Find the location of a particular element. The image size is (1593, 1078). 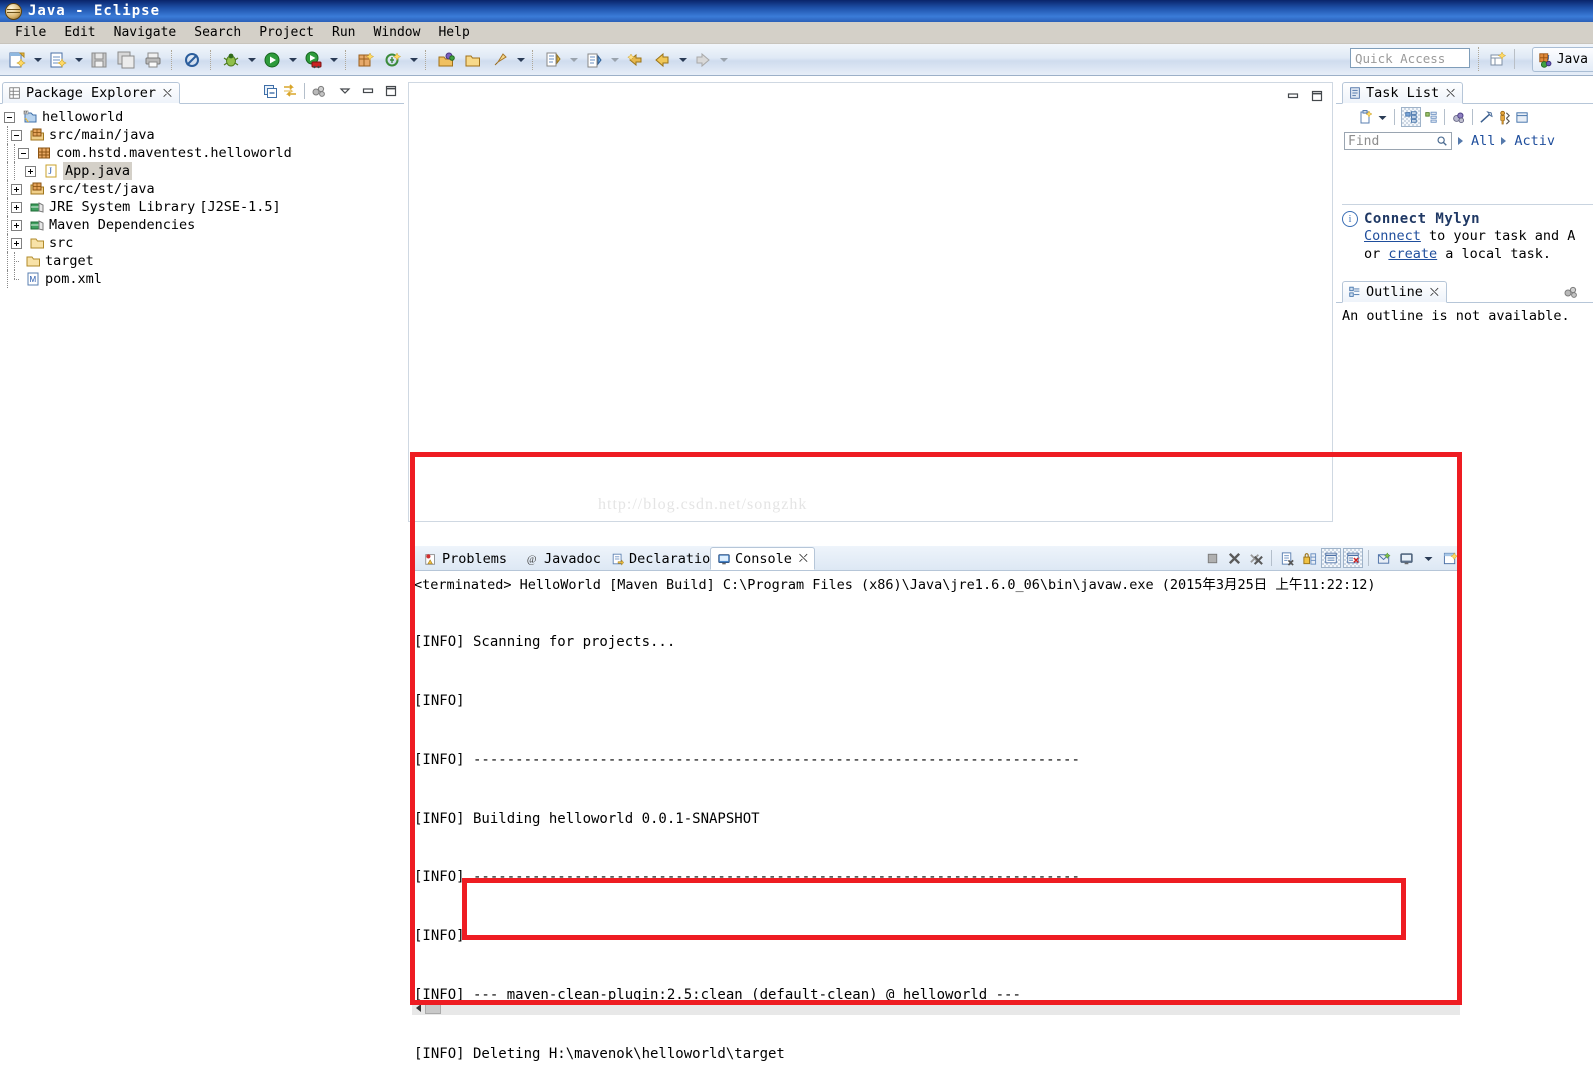

tree-item-package: com.hstd.maventest.helloworld is located at coordinates (203, 153).